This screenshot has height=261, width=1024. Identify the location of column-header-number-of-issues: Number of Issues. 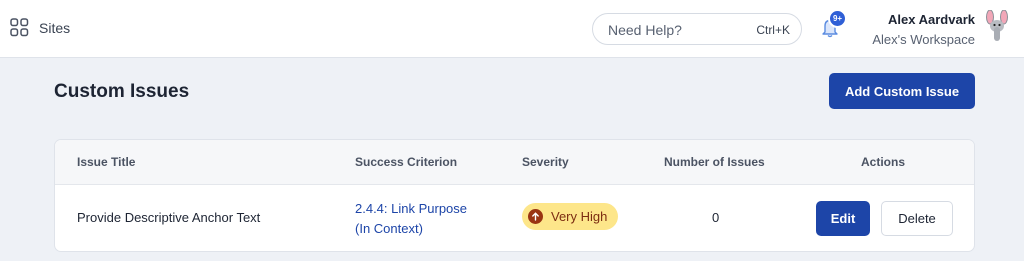
(714, 162).